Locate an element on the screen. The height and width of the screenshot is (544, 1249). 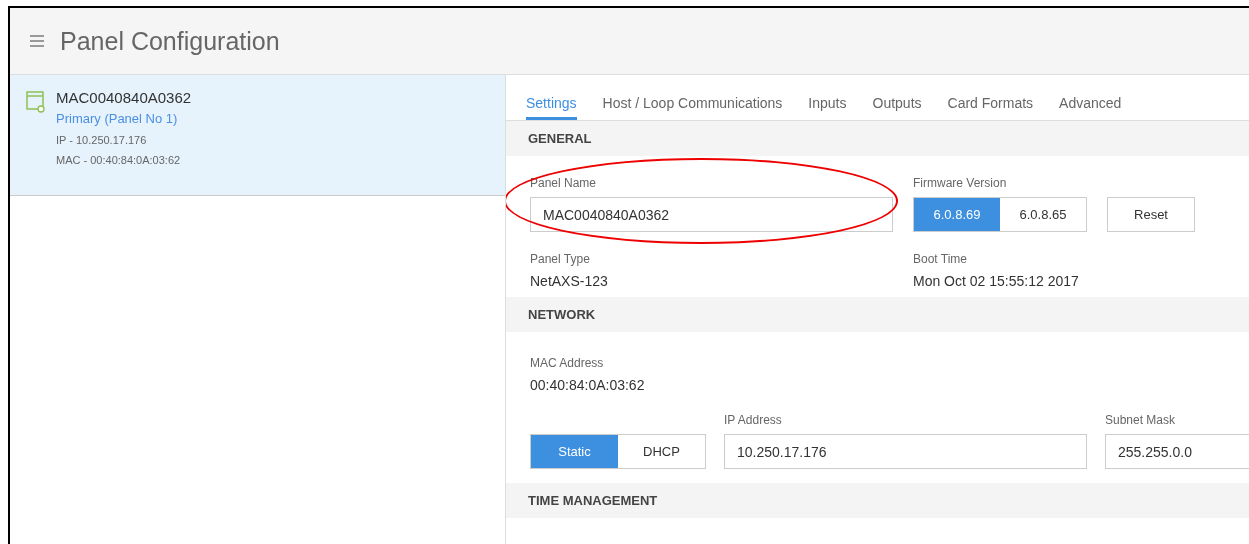
tab: Outputs is located at coordinates (897, 97).